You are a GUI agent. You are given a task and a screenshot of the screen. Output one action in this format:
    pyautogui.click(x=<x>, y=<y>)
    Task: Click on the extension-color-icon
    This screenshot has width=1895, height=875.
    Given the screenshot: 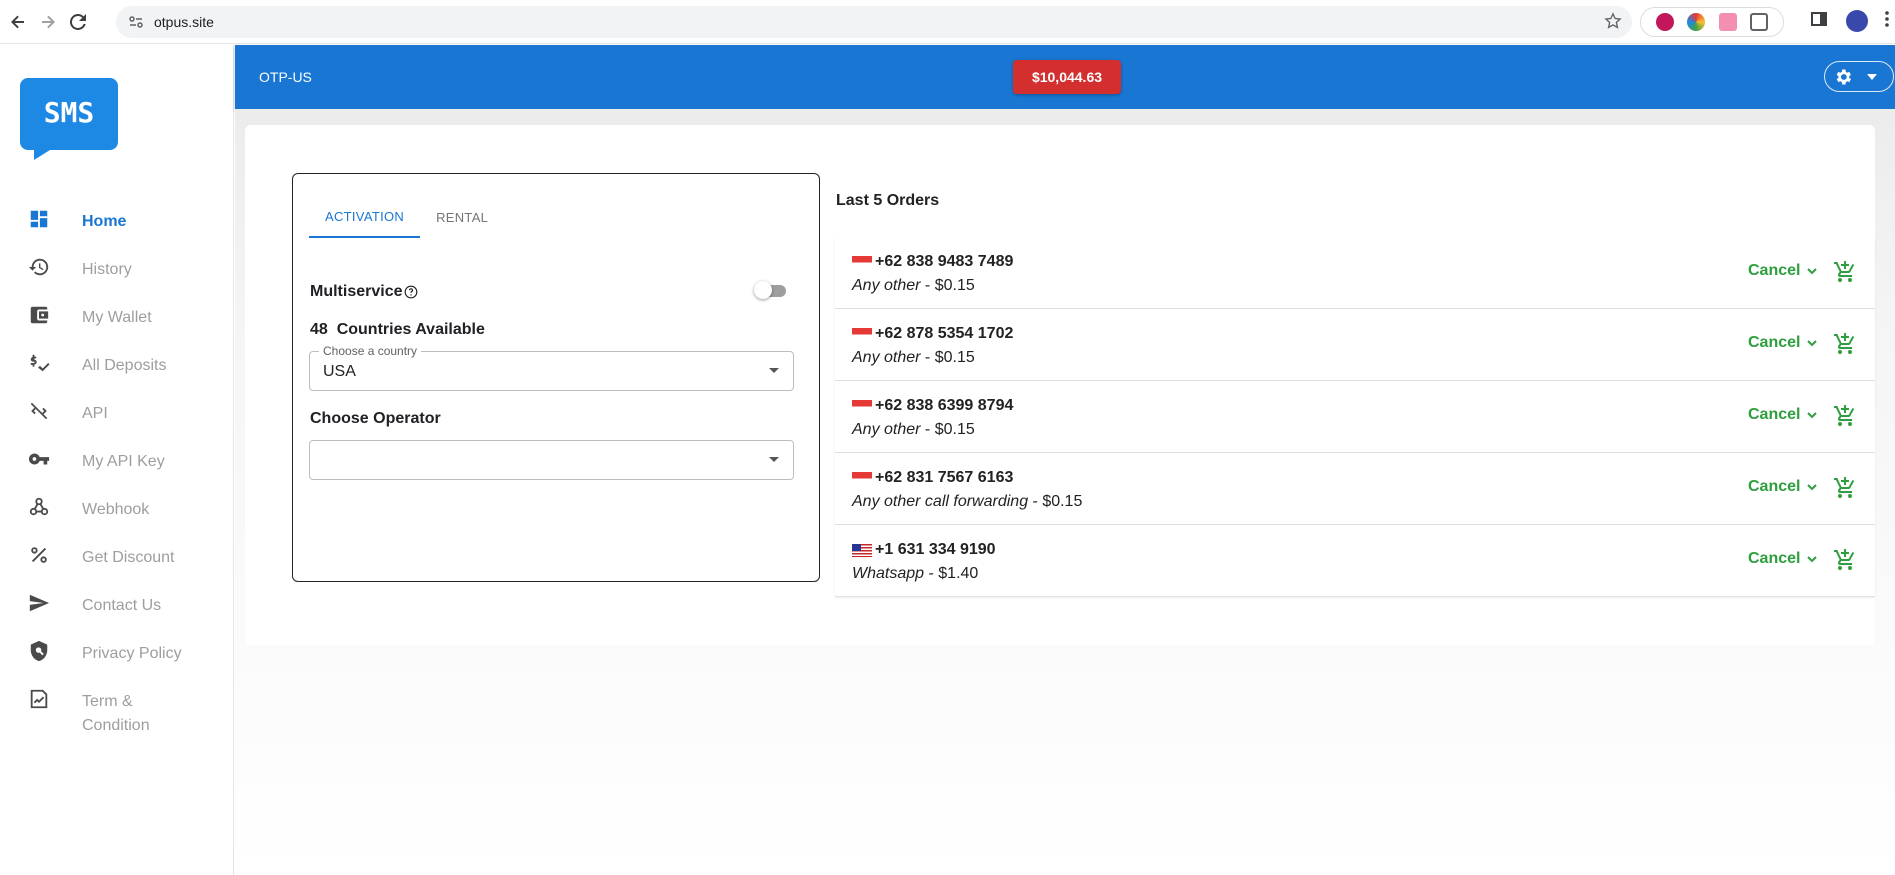 What is the action you would take?
    pyautogui.click(x=1696, y=22)
    